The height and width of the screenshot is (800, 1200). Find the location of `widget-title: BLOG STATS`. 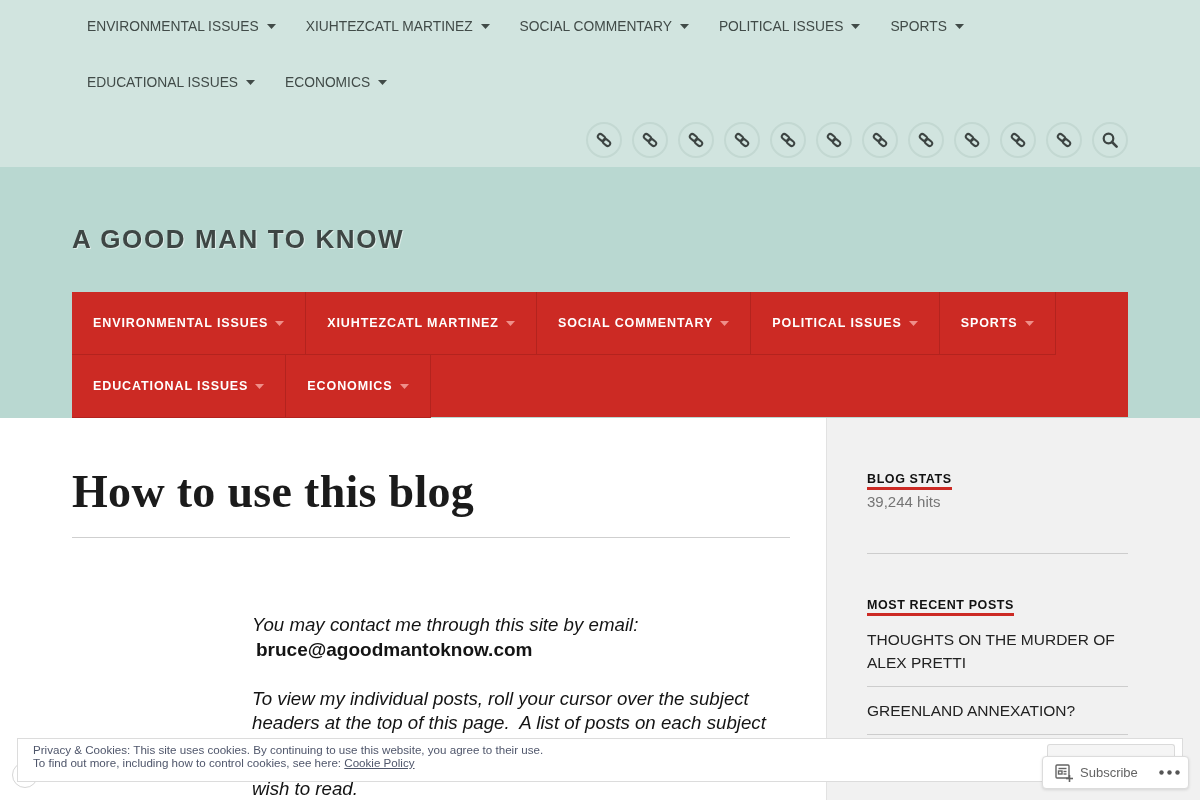

widget-title: BLOG STATS is located at coordinates (909, 481).